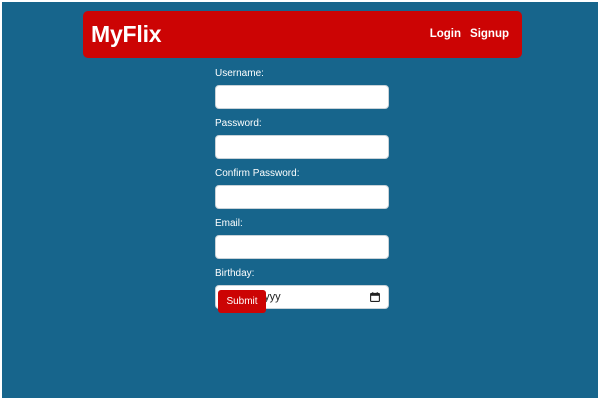  Describe the element at coordinates (302, 97) in the screenshot. I see `username-input` at that location.